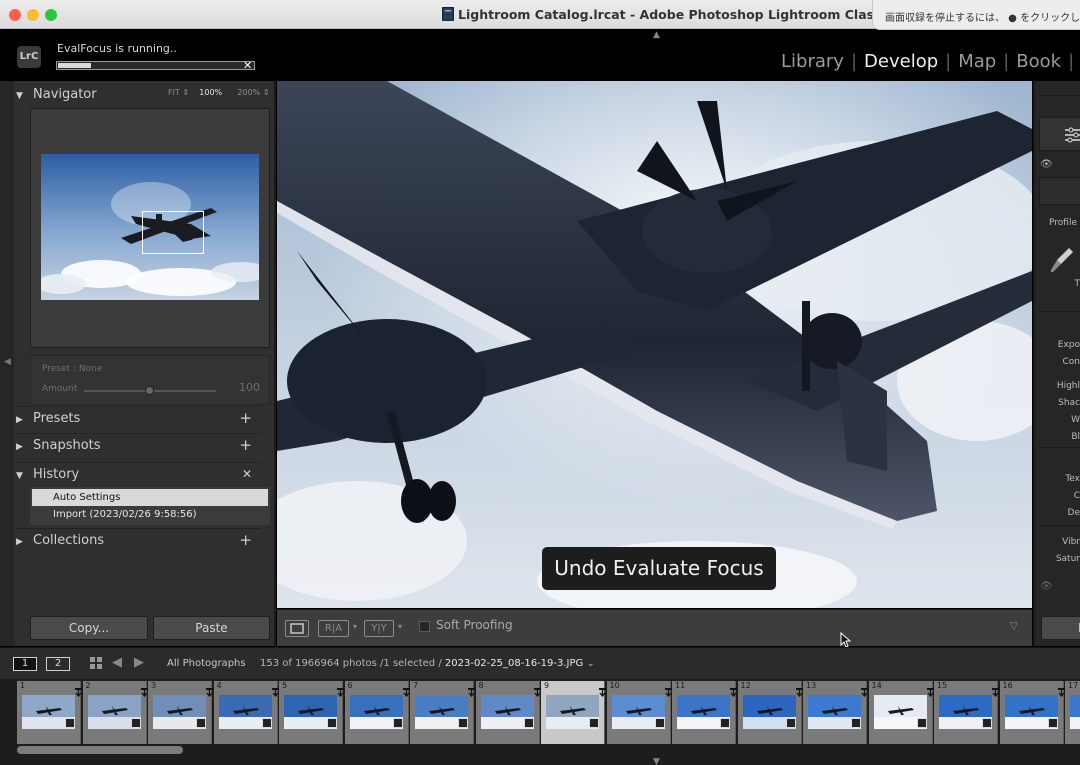  Describe the element at coordinates (377, 712) in the screenshot. I see `filmstrip-thumbnail: 6` at that location.